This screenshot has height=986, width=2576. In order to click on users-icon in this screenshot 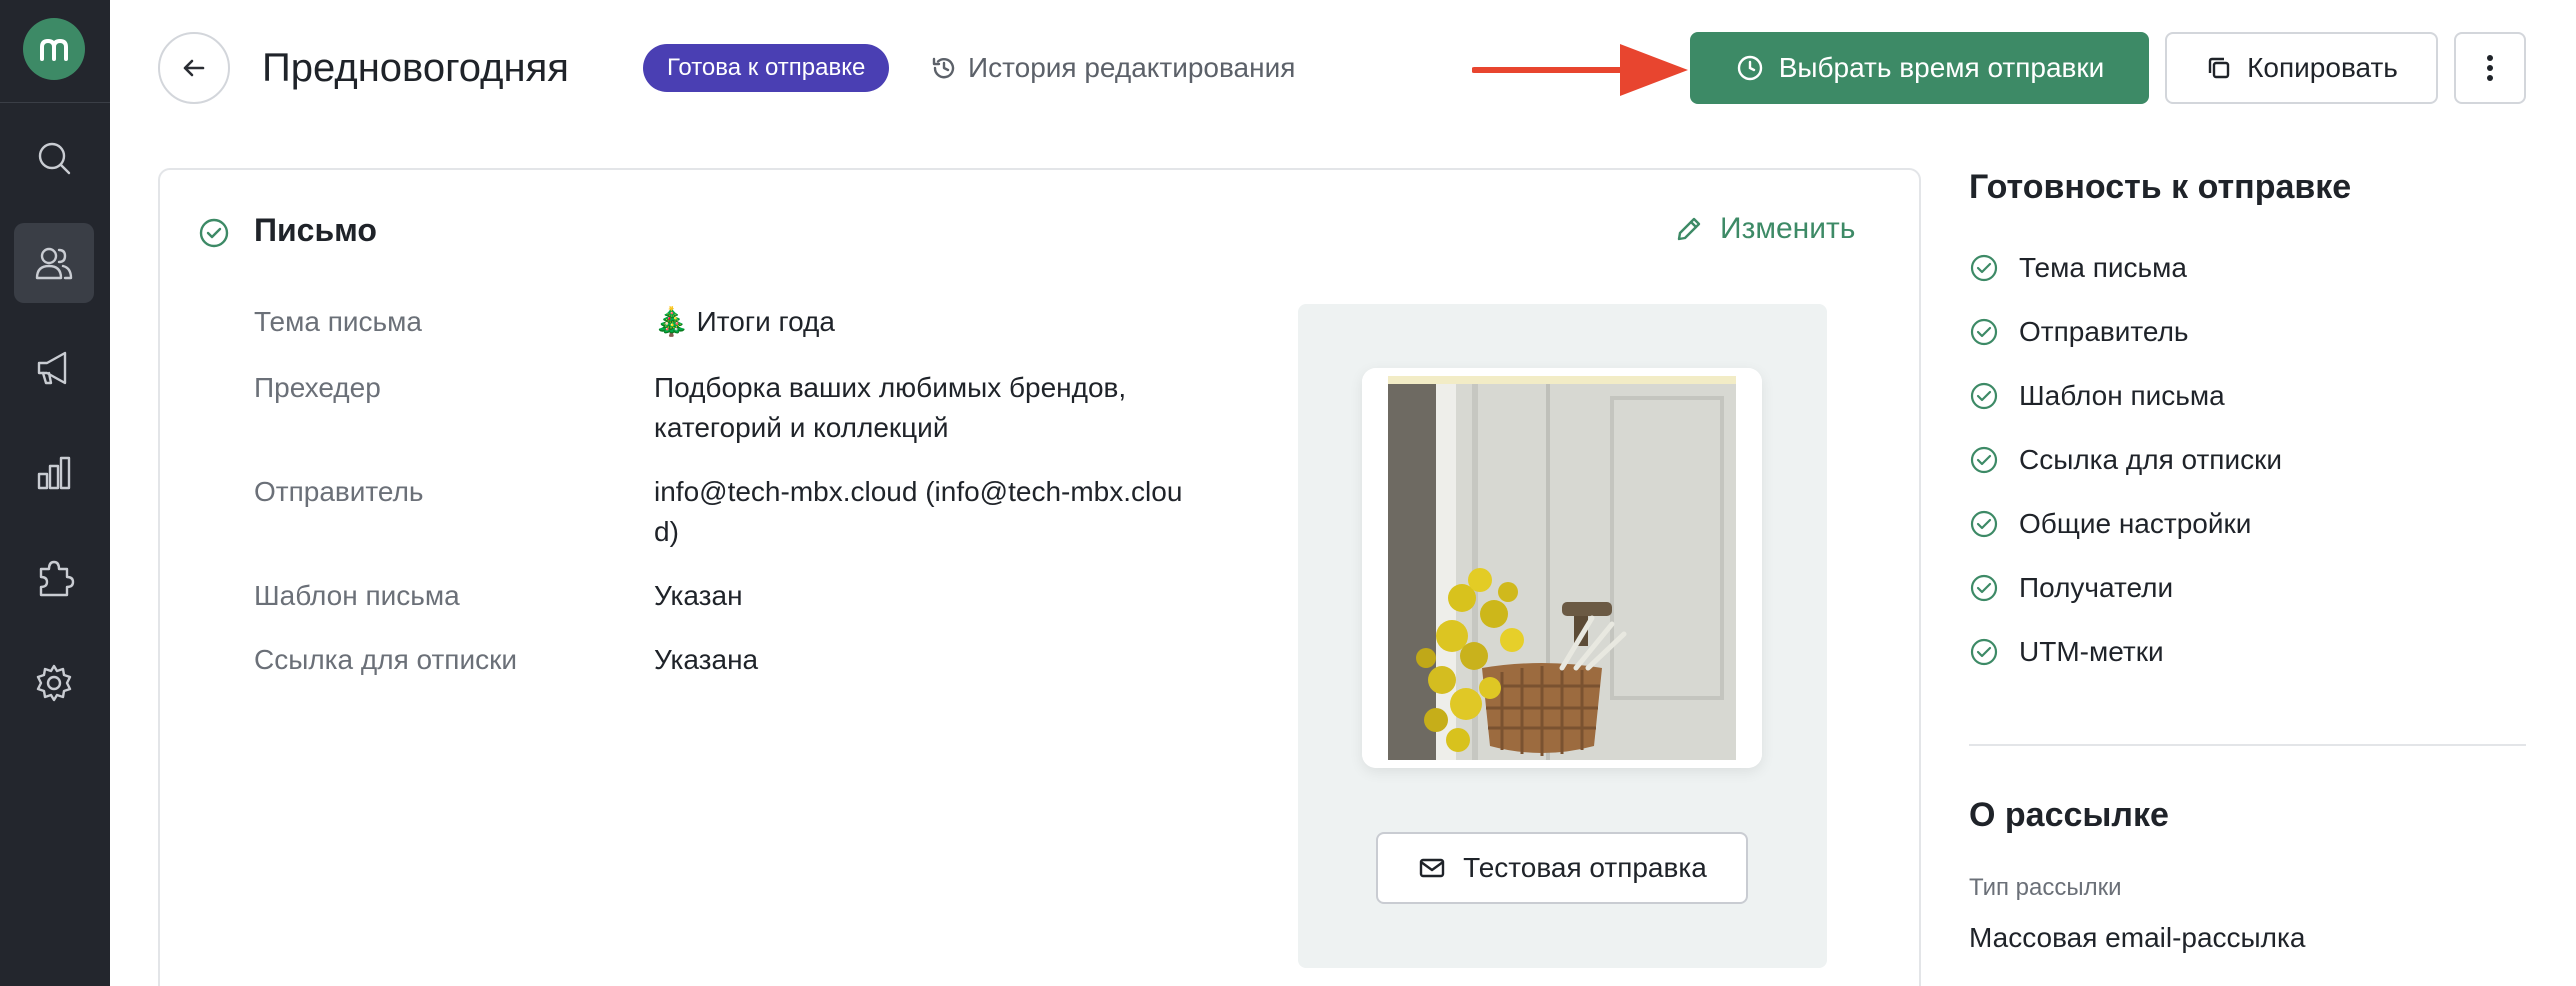, I will do `click(54, 263)`.